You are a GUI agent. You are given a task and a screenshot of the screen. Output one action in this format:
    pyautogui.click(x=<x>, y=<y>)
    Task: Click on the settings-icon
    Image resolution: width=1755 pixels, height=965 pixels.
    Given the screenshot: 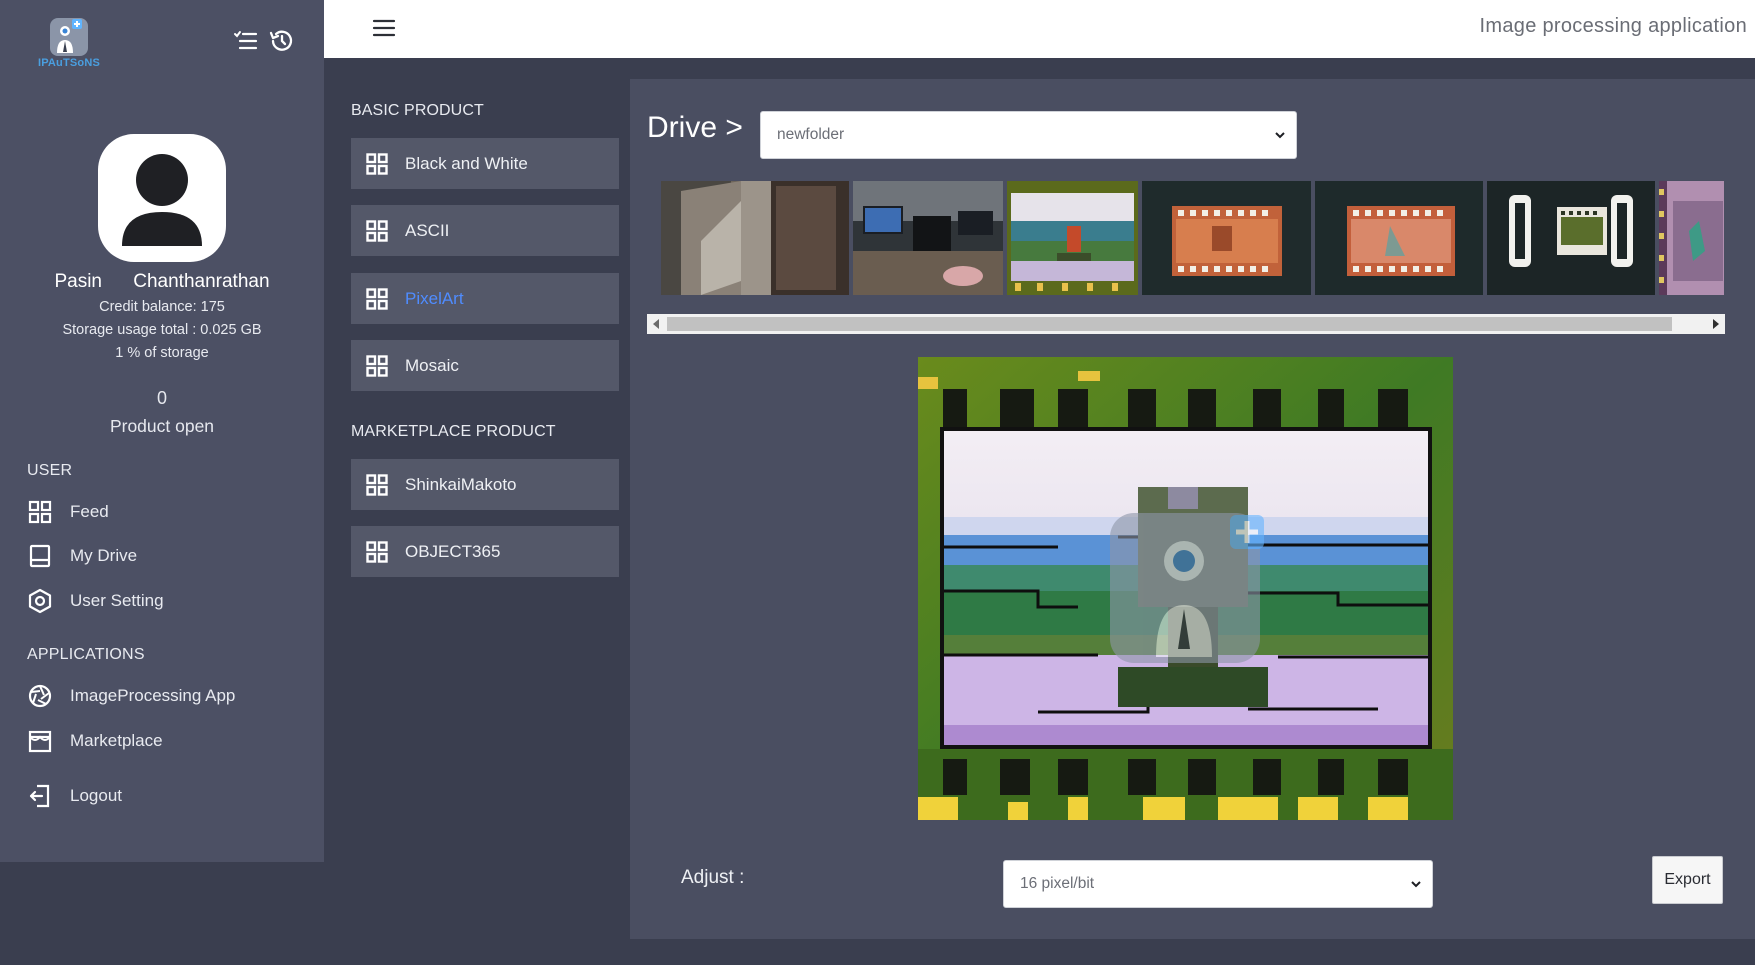 What is the action you would take?
    pyautogui.click(x=40, y=601)
    